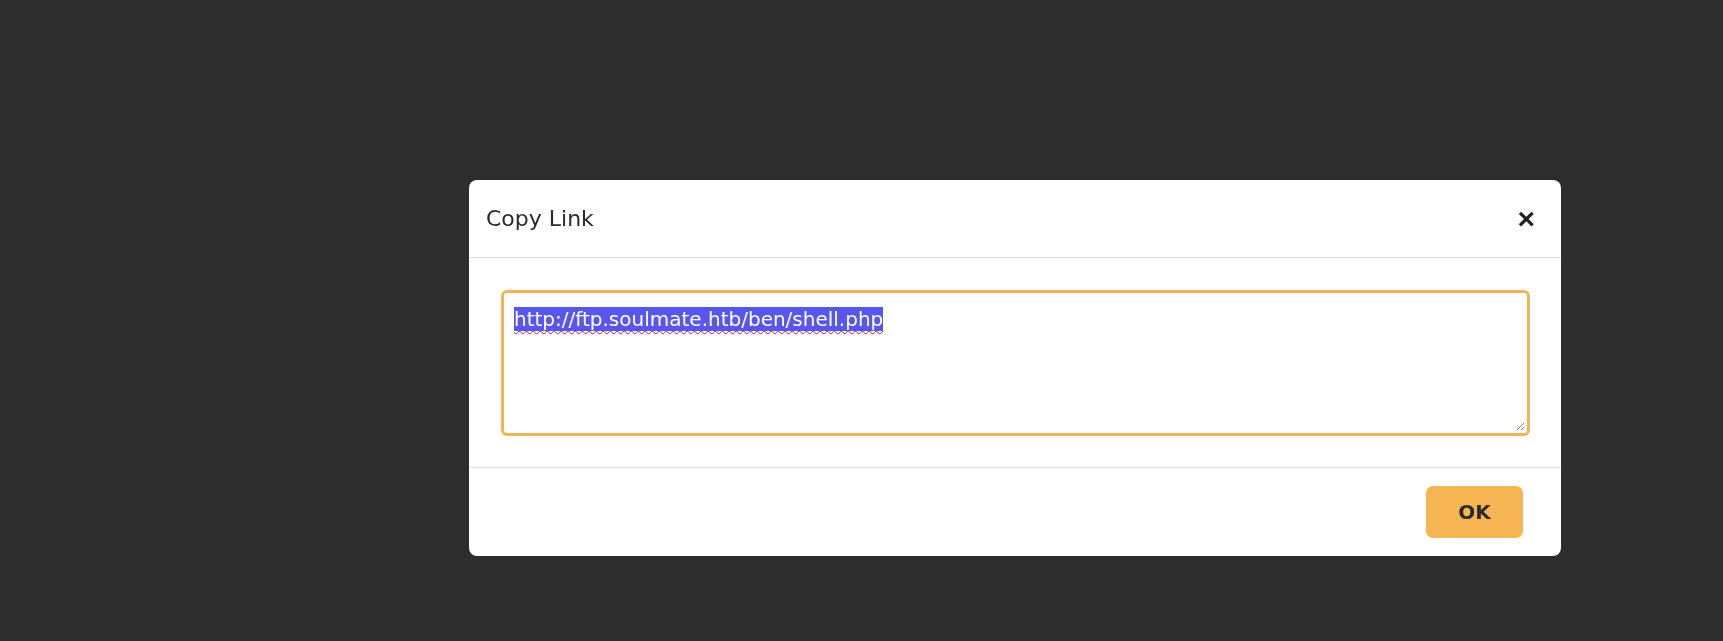 The width and height of the screenshot is (1723, 641). I want to click on link-text: http://ftp.soulmate.htb/ben/shell.php, so click(699, 319).